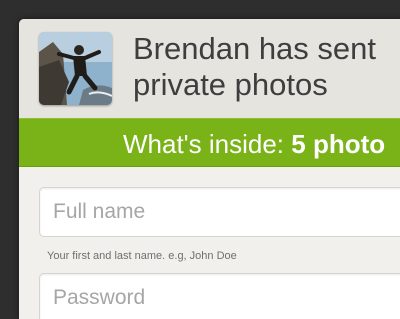  What do you see at coordinates (255, 48) in the screenshot?
I see `title-line-1: Brendan has sent` at bounding box center [255, 48].